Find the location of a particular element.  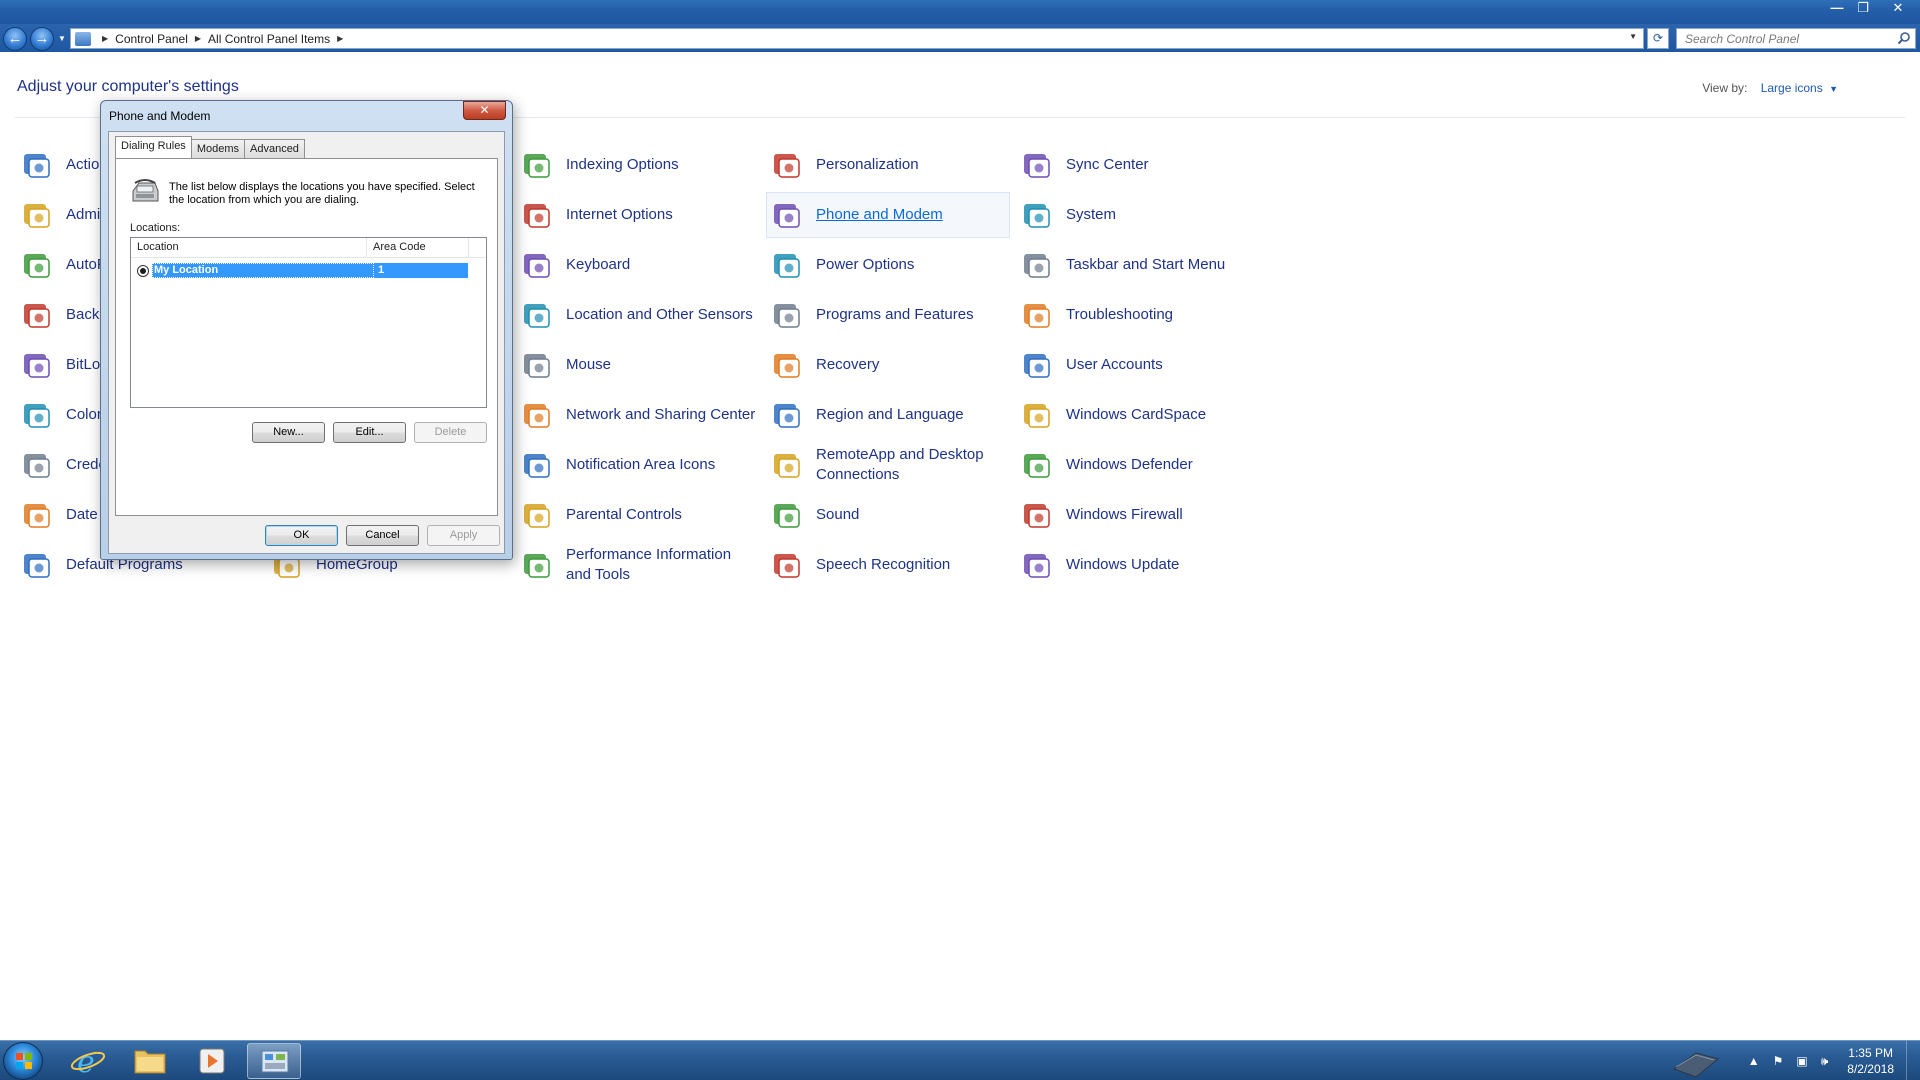

chevron-down-icon: ▼ is located at coordinates (1833, 89).